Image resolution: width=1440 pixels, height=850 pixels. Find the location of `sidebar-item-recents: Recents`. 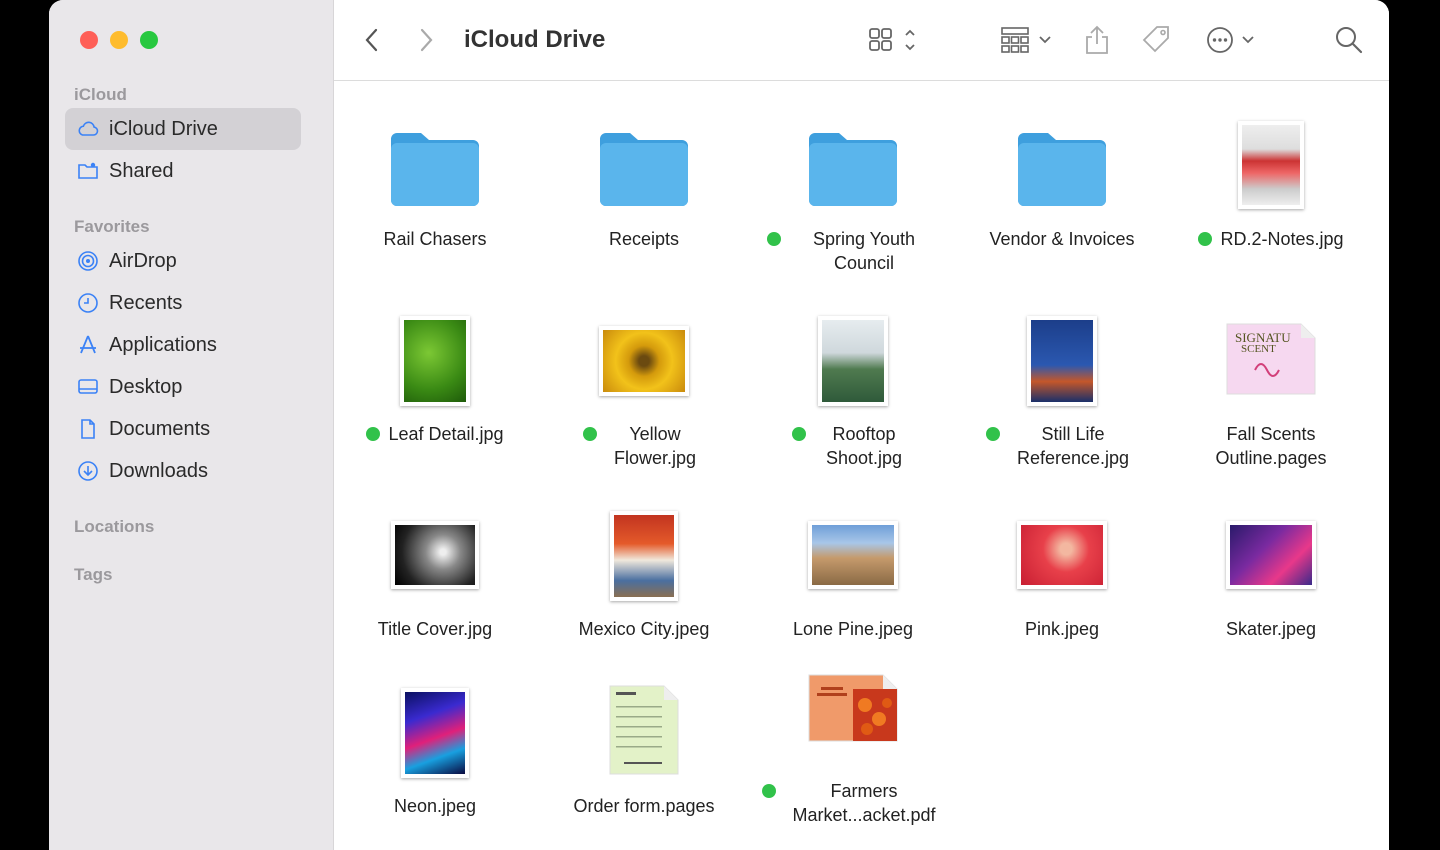

sidebar-item-recents: Recents is located at coordinates (183, 303).